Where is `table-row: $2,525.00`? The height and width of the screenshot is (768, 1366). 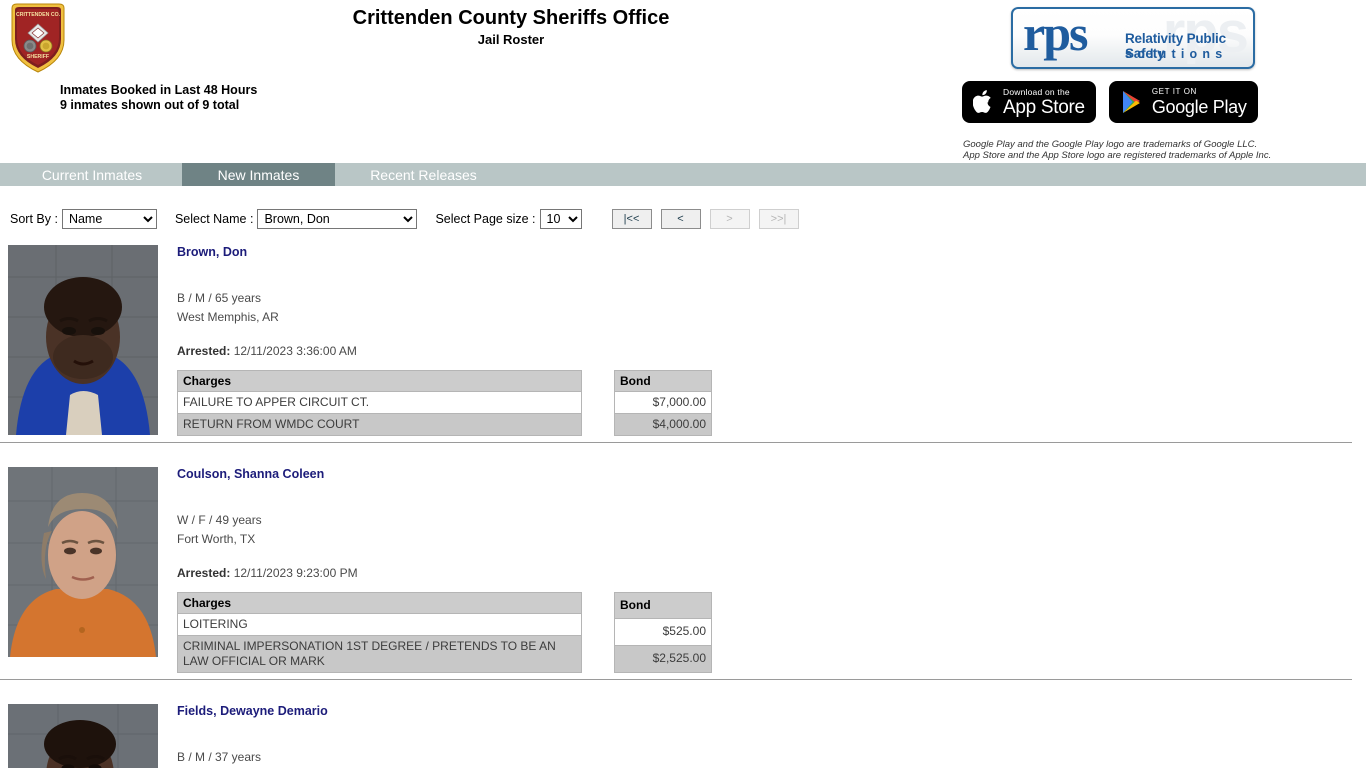 table-row: $2,525.00 is located at coordinates (663, 659).